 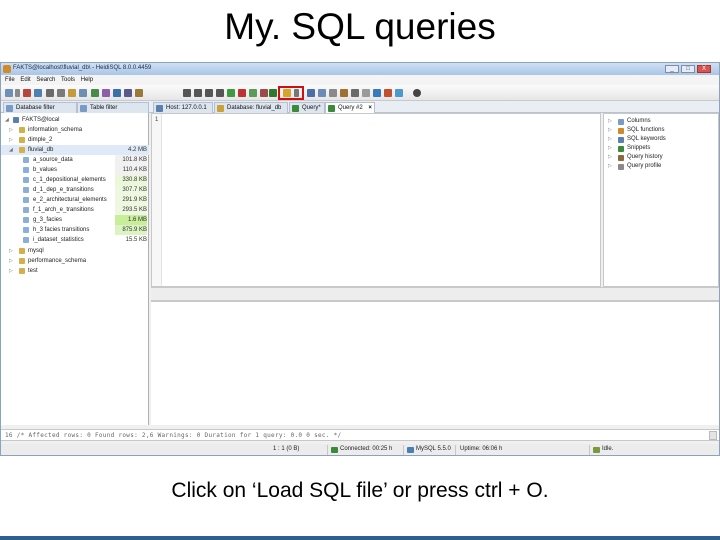 What do you see at coordinates (322, 93) in the screenshot?
I see `save-snippet-icon` at bounding box center [322, 93].